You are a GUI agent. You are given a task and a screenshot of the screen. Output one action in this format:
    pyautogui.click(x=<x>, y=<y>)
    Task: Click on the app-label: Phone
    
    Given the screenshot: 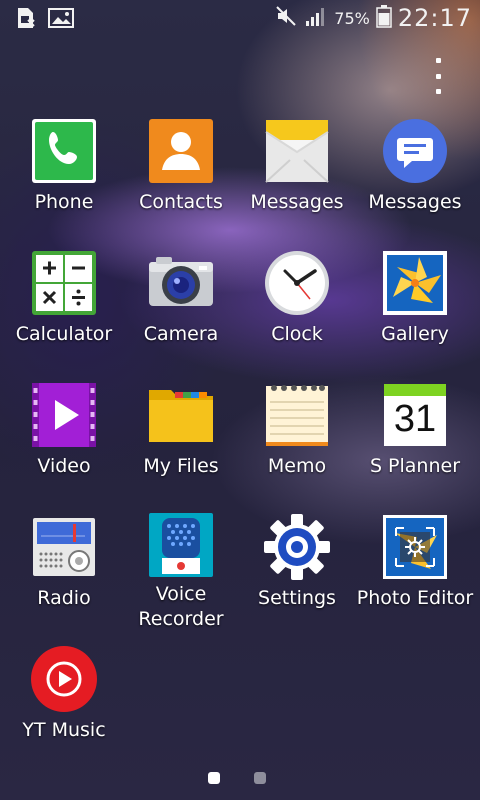 What is the action you would take?
    pyautogui.click(x=64, y=202)
    